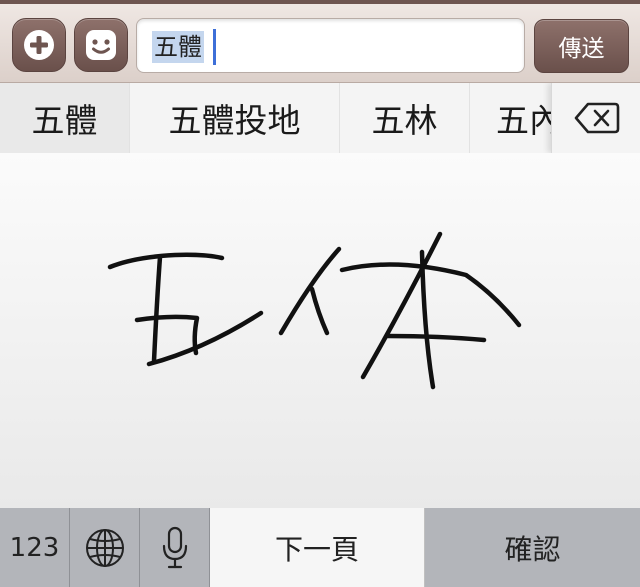  I want to click on candidate-item: 五林, so click(405, 118).